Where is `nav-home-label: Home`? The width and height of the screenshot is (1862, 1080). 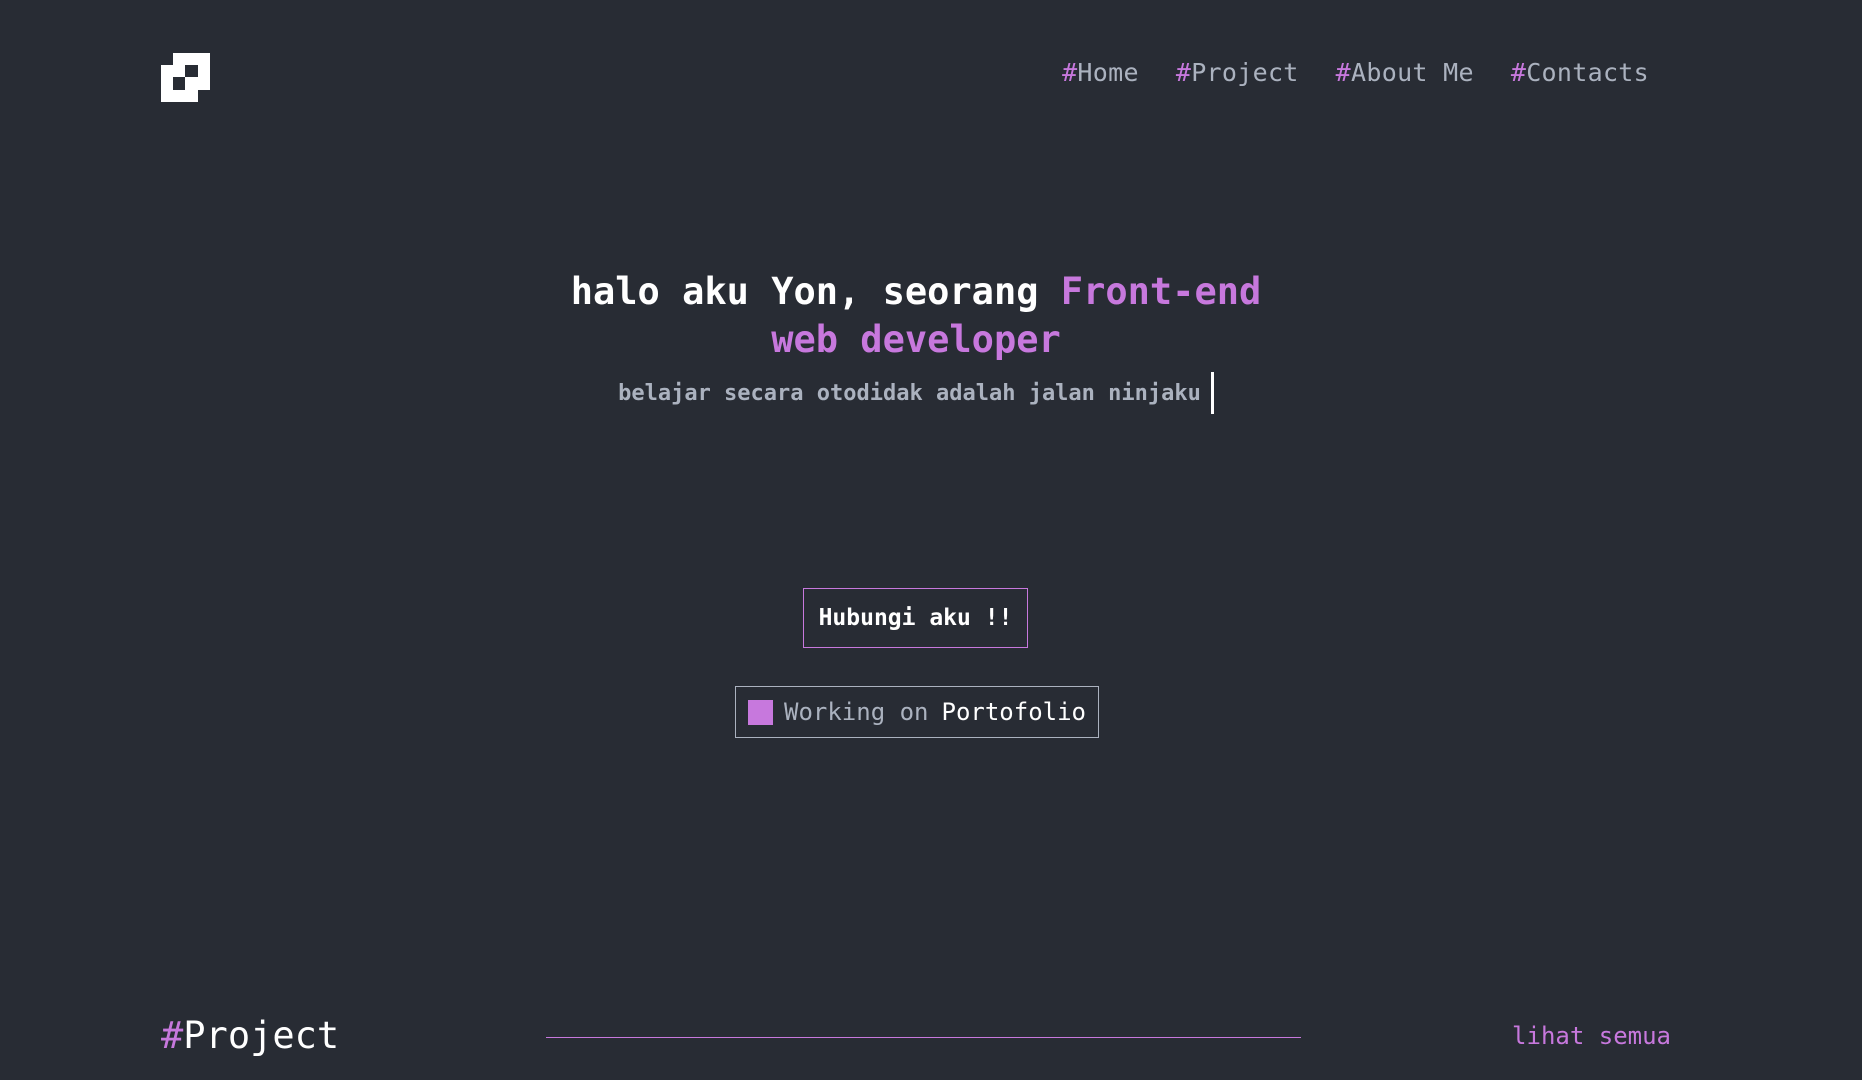 nav-home-label: Home is located at coordinates (1108, 72).